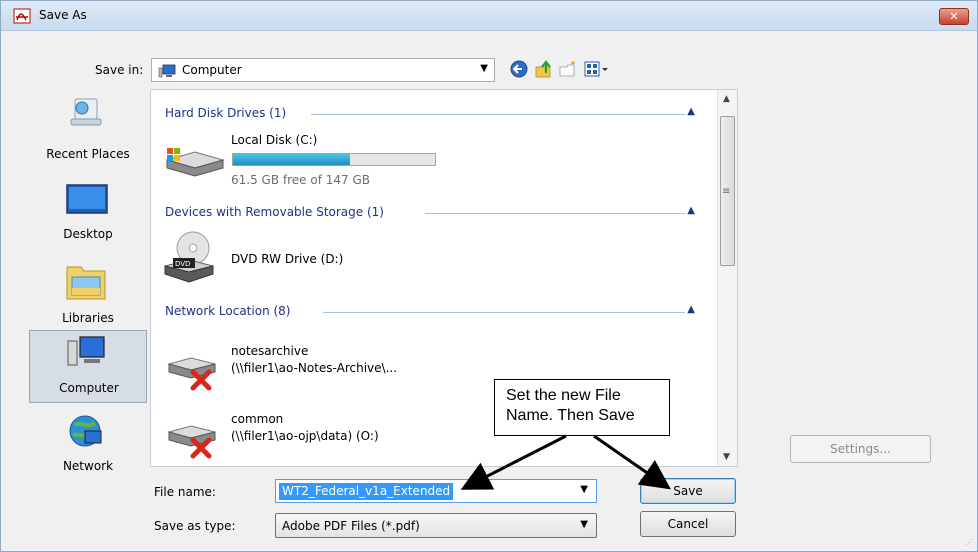  I want to click on place-recent-places: Recent Places, so click(88, 125).